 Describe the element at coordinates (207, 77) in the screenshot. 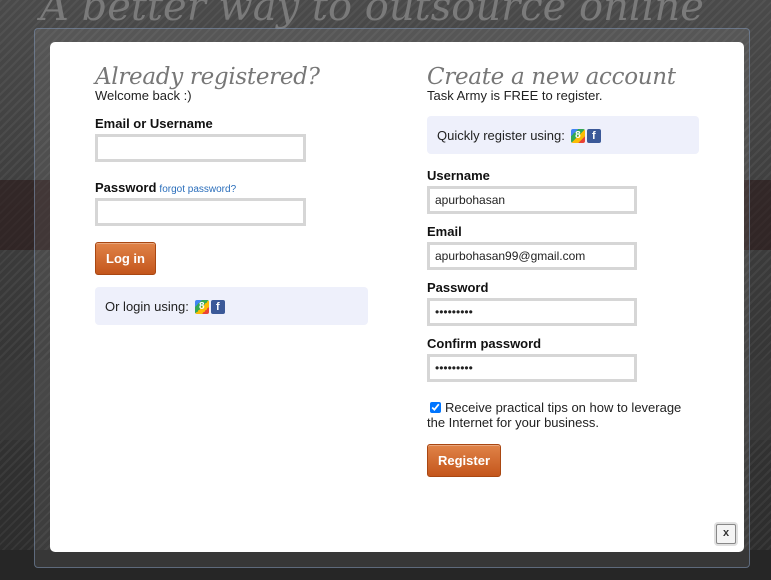

I see `login-title: Already registered?` at that location.